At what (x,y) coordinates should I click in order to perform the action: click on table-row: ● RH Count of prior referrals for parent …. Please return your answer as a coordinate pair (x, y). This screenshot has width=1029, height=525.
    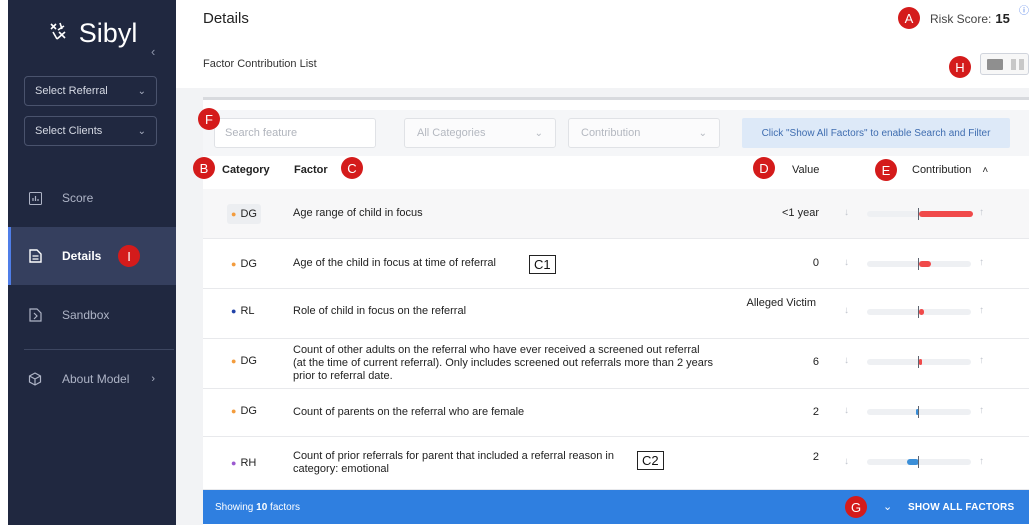
    Looking at the image, I should click on (616, 463).